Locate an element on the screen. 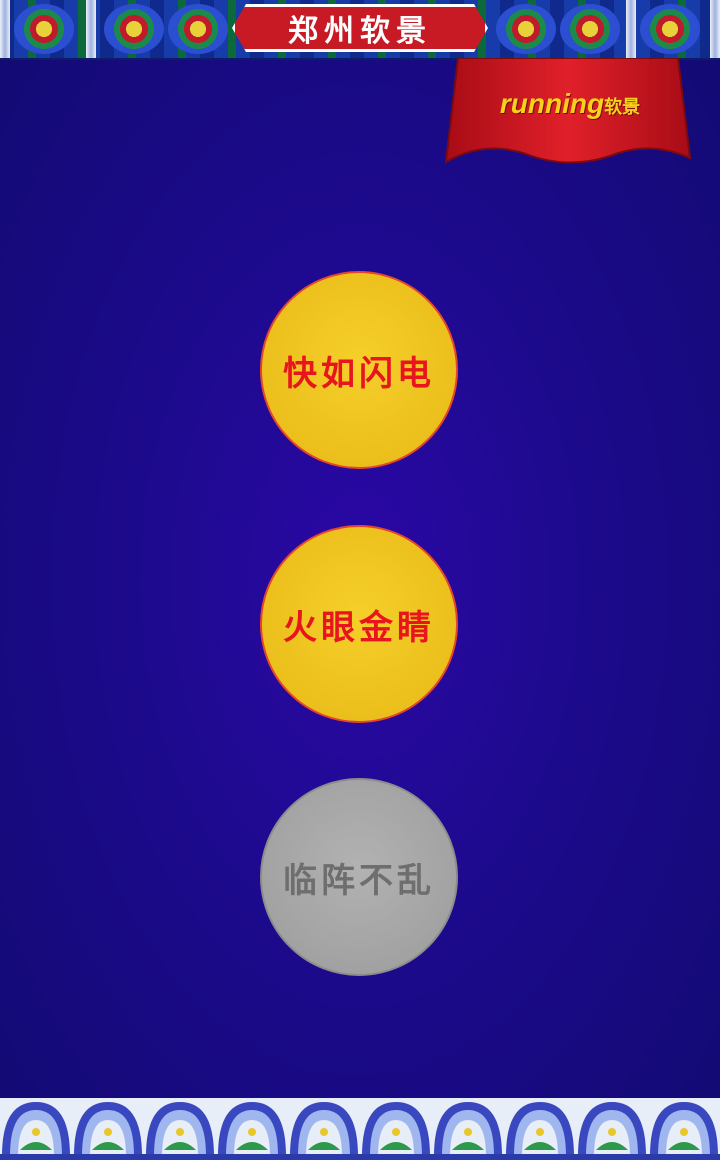 Image resolution: width=720 pixels, height=1160 pixels. brand-logo: running软景 is located at coordinates (570, 104).